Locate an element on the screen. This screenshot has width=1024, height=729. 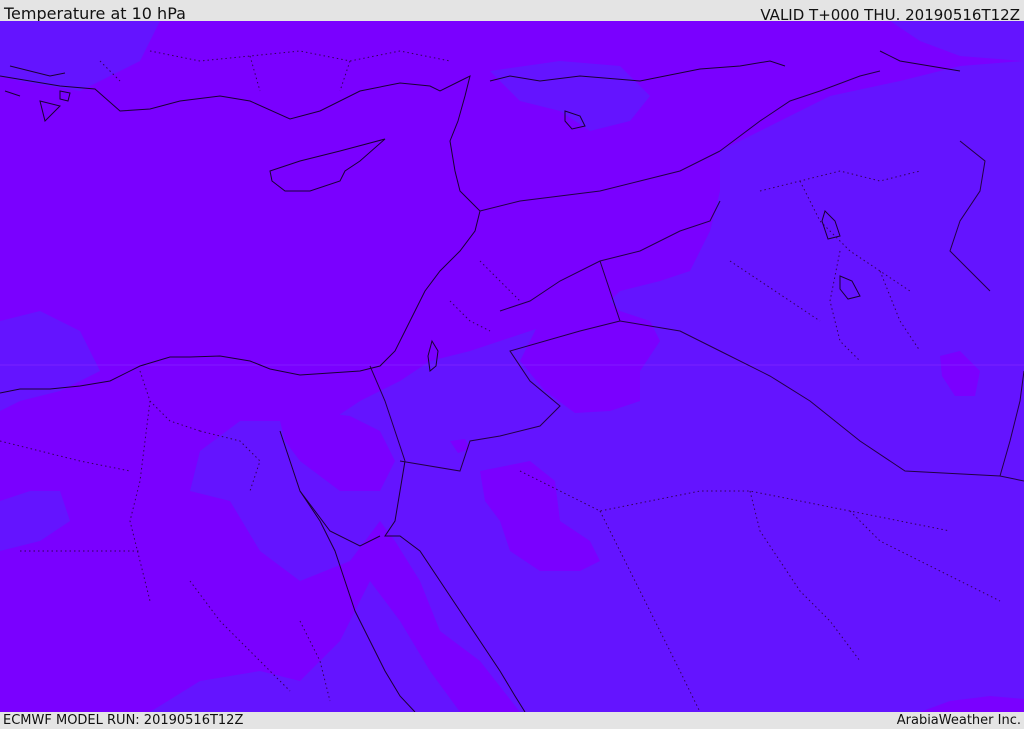
credit-label: ArabiaWeather Inc. is located at coordinates (958, 720).